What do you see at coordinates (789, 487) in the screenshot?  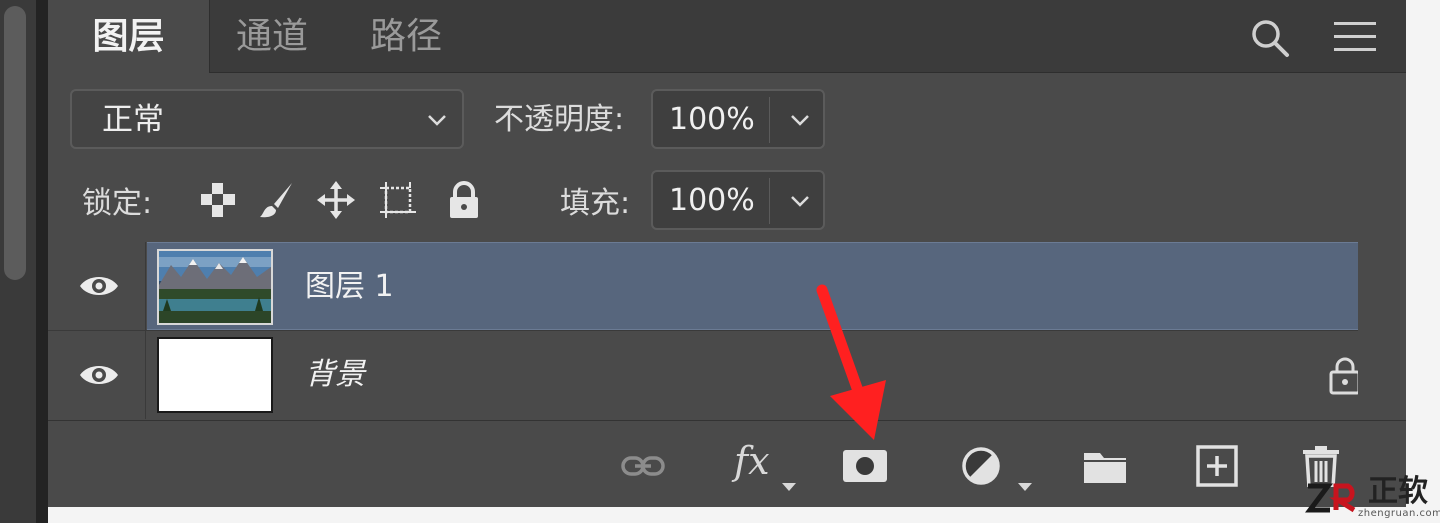 I see `fx-menu-triangle` at bounding box center [789, 487].